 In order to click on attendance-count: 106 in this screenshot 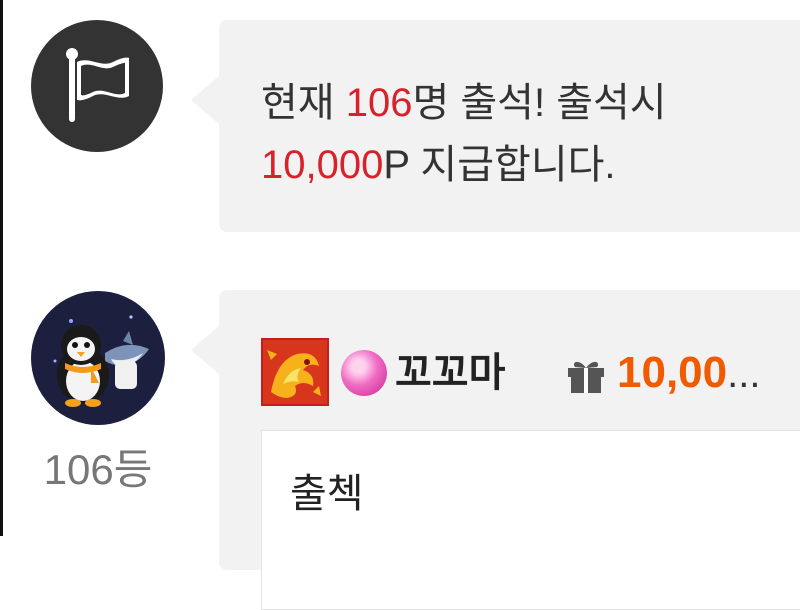, I will do `click(379, 103)`.